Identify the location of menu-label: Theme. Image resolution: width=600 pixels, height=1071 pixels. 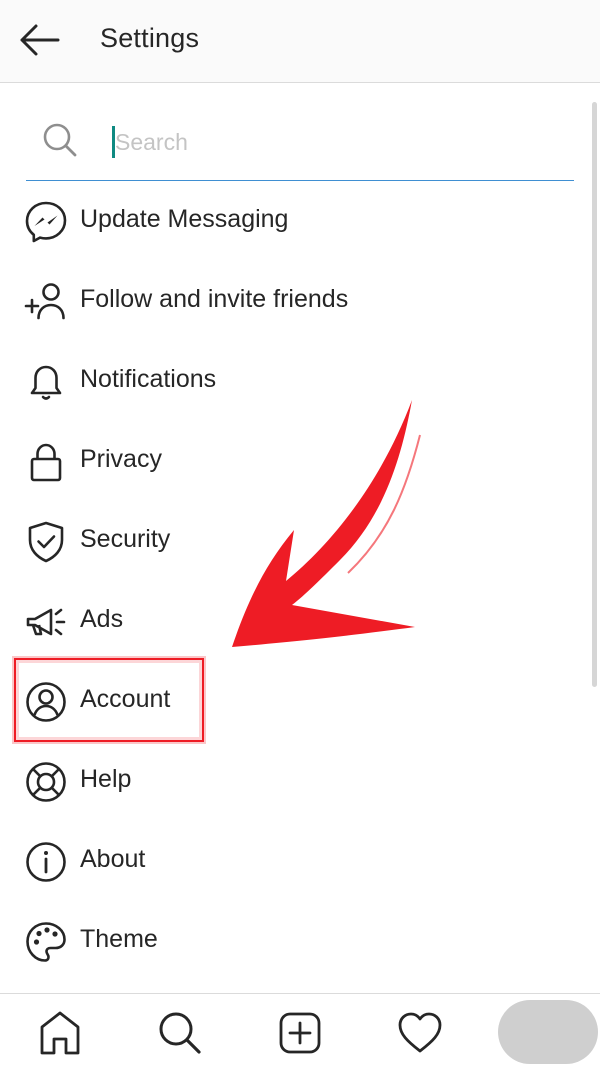
(119, 939).